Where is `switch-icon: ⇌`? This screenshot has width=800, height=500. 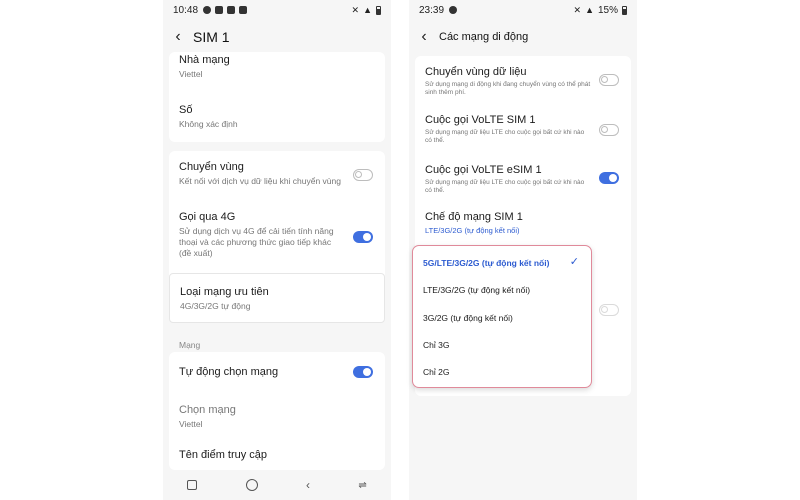 switch-icon: ⇌ is located at coordinates (362, 485).